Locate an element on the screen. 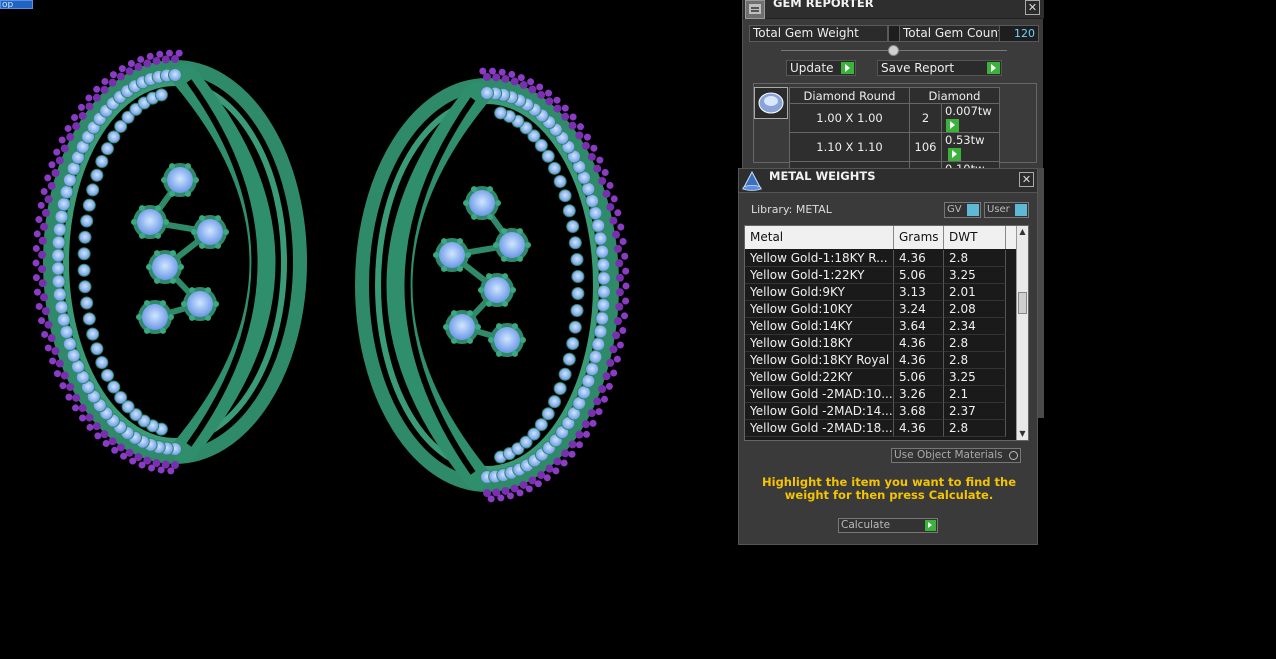 The height and width of the screenshot is (659, 1276). gem-shape-header: Diamond Round is located at coordinates (849, 95).